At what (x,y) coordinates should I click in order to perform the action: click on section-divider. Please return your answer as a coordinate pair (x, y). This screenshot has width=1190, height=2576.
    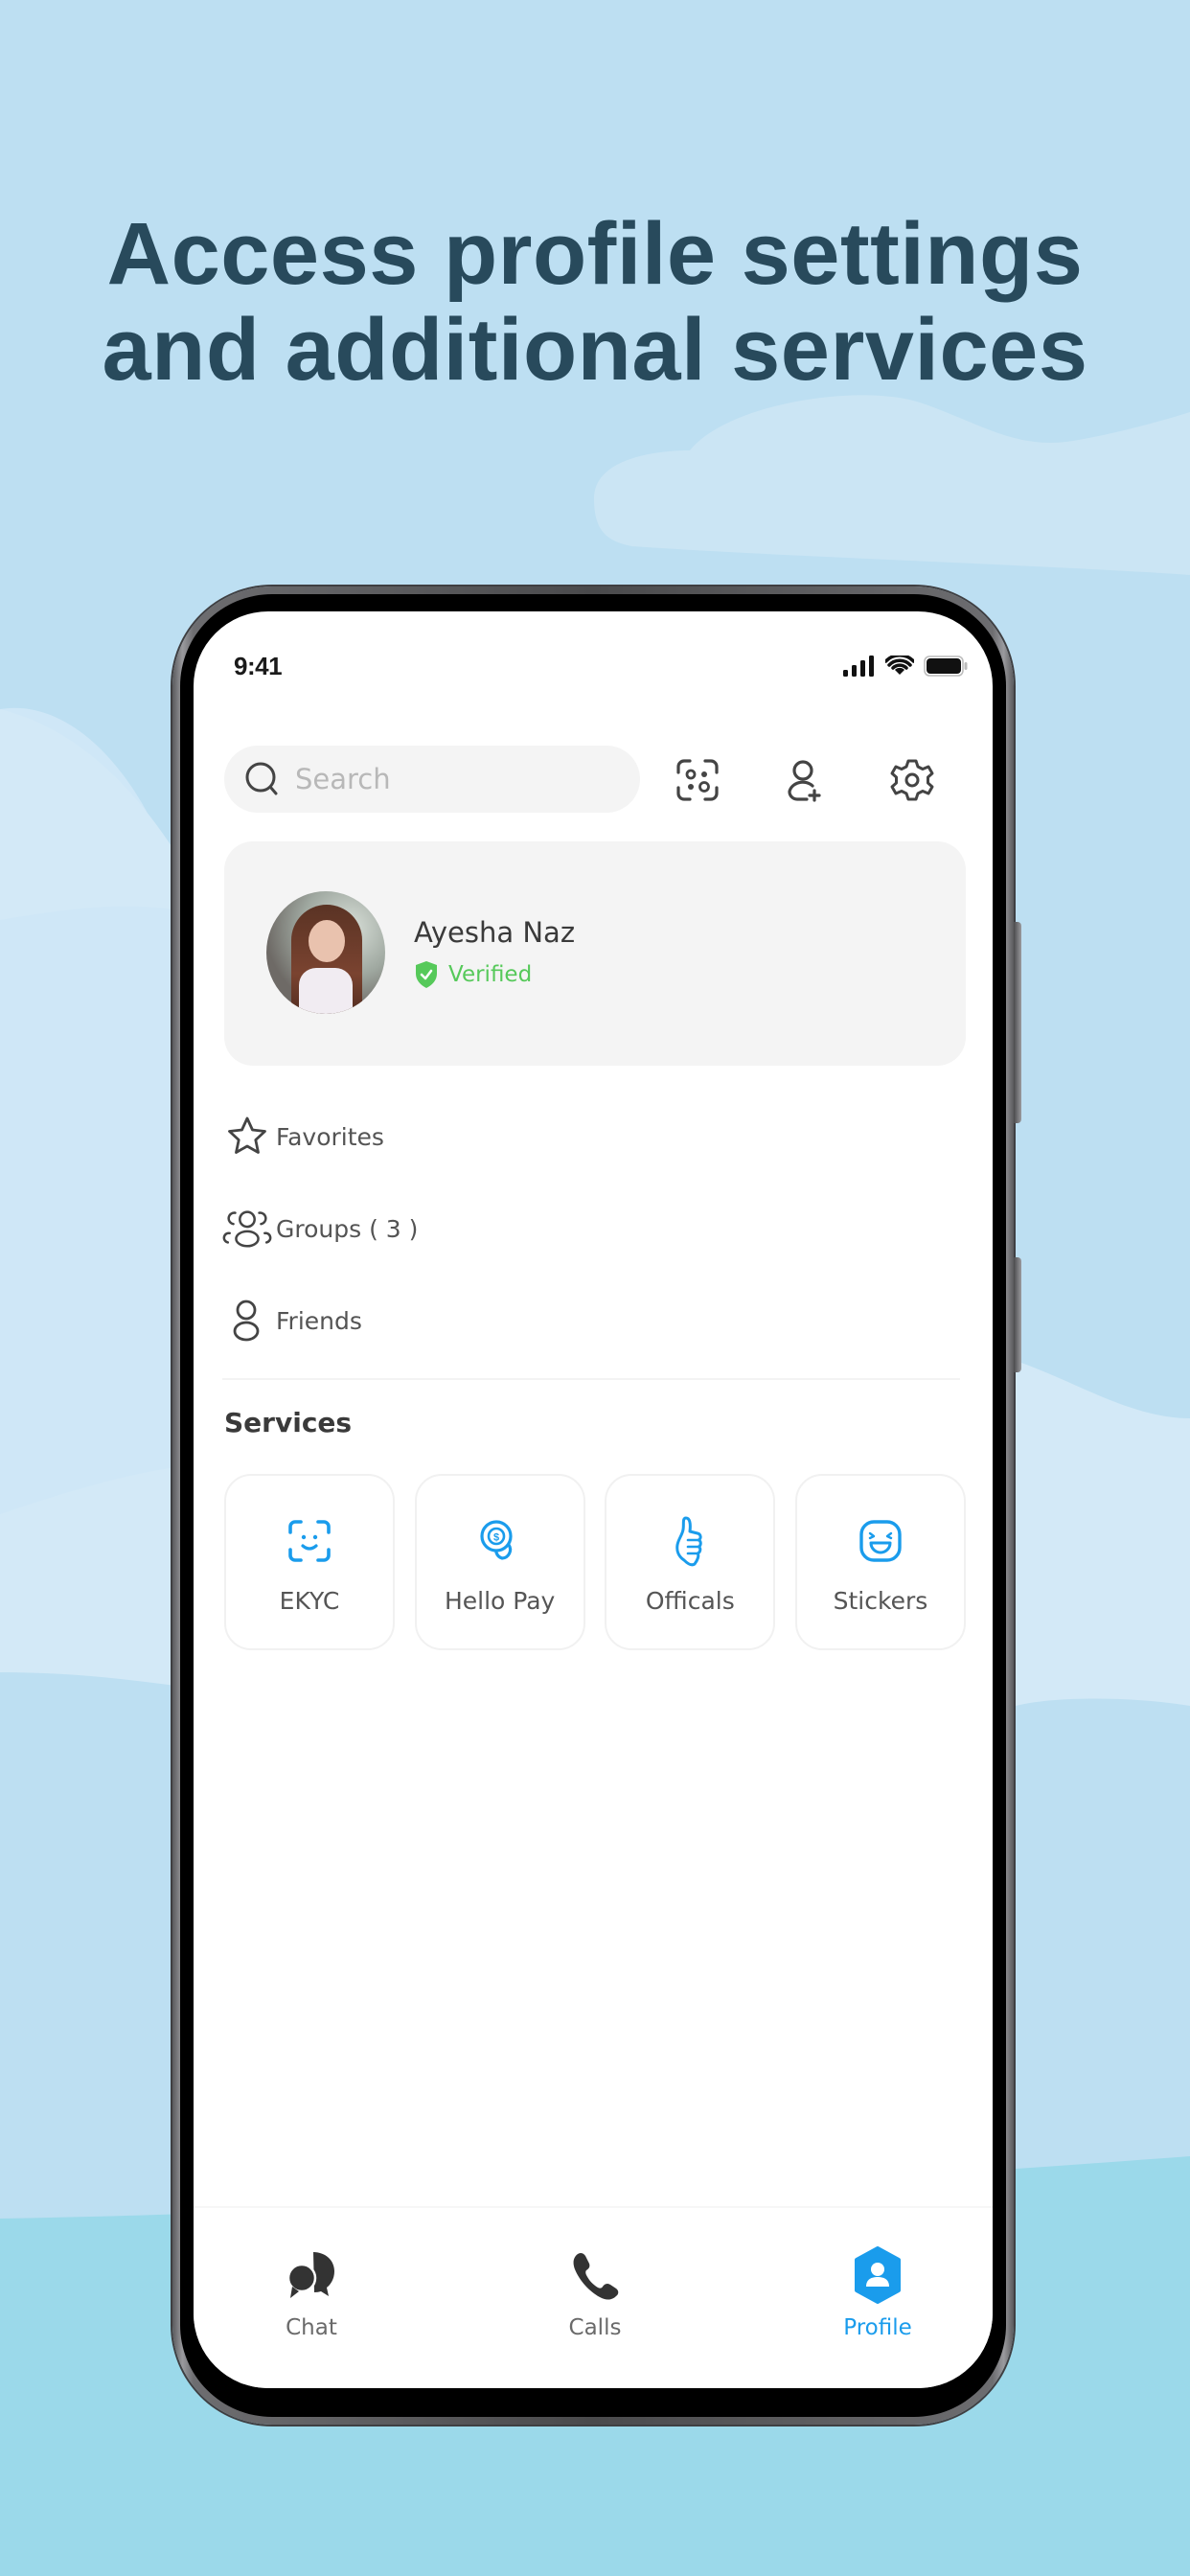
    Looking at the image, I should click on (591, 1379).